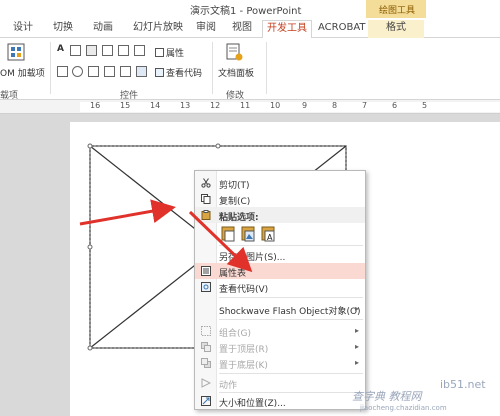  Describe the element at coordinates (127, 212) in the screenshot. I see `arrow-to-object` at that location.